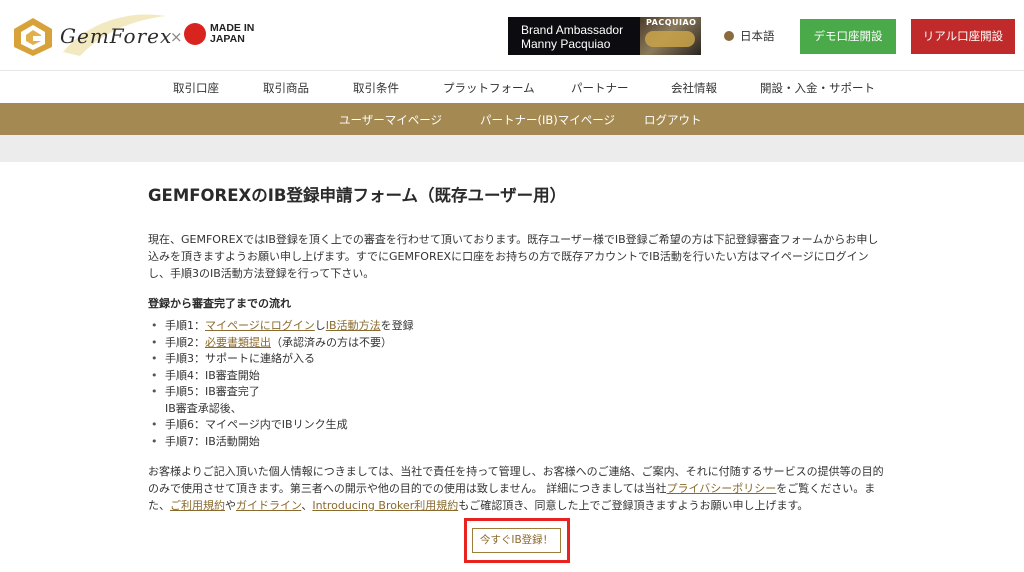  What do you see at coordinates (385, 505) in the screenshot?
I see `ib-terms-link: Introducing Broker利用規約` at bounding box center [385, 505].